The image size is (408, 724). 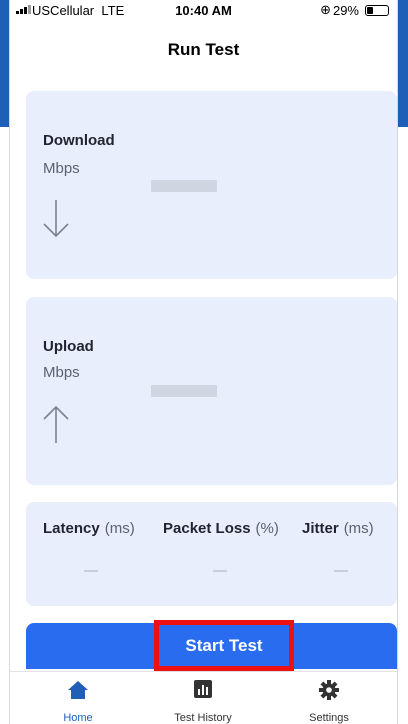 I want to click on orientation-lock-icon: ⊕, so click(x=325, y=9).